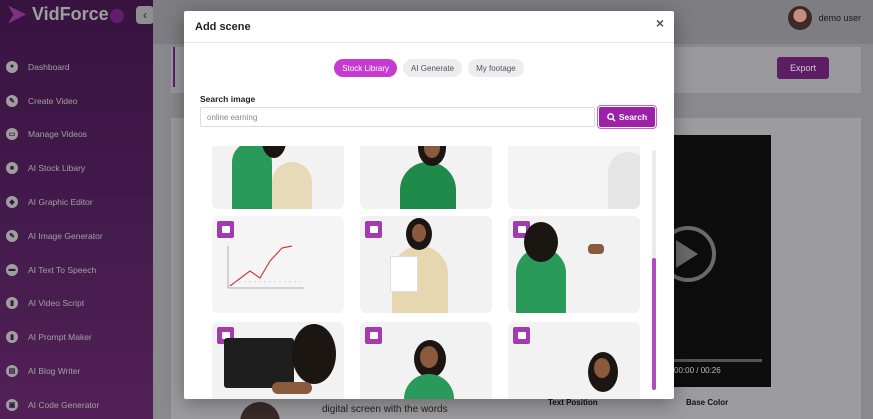  I want to click on thumb-woman-hand-face, so click(426, 177).